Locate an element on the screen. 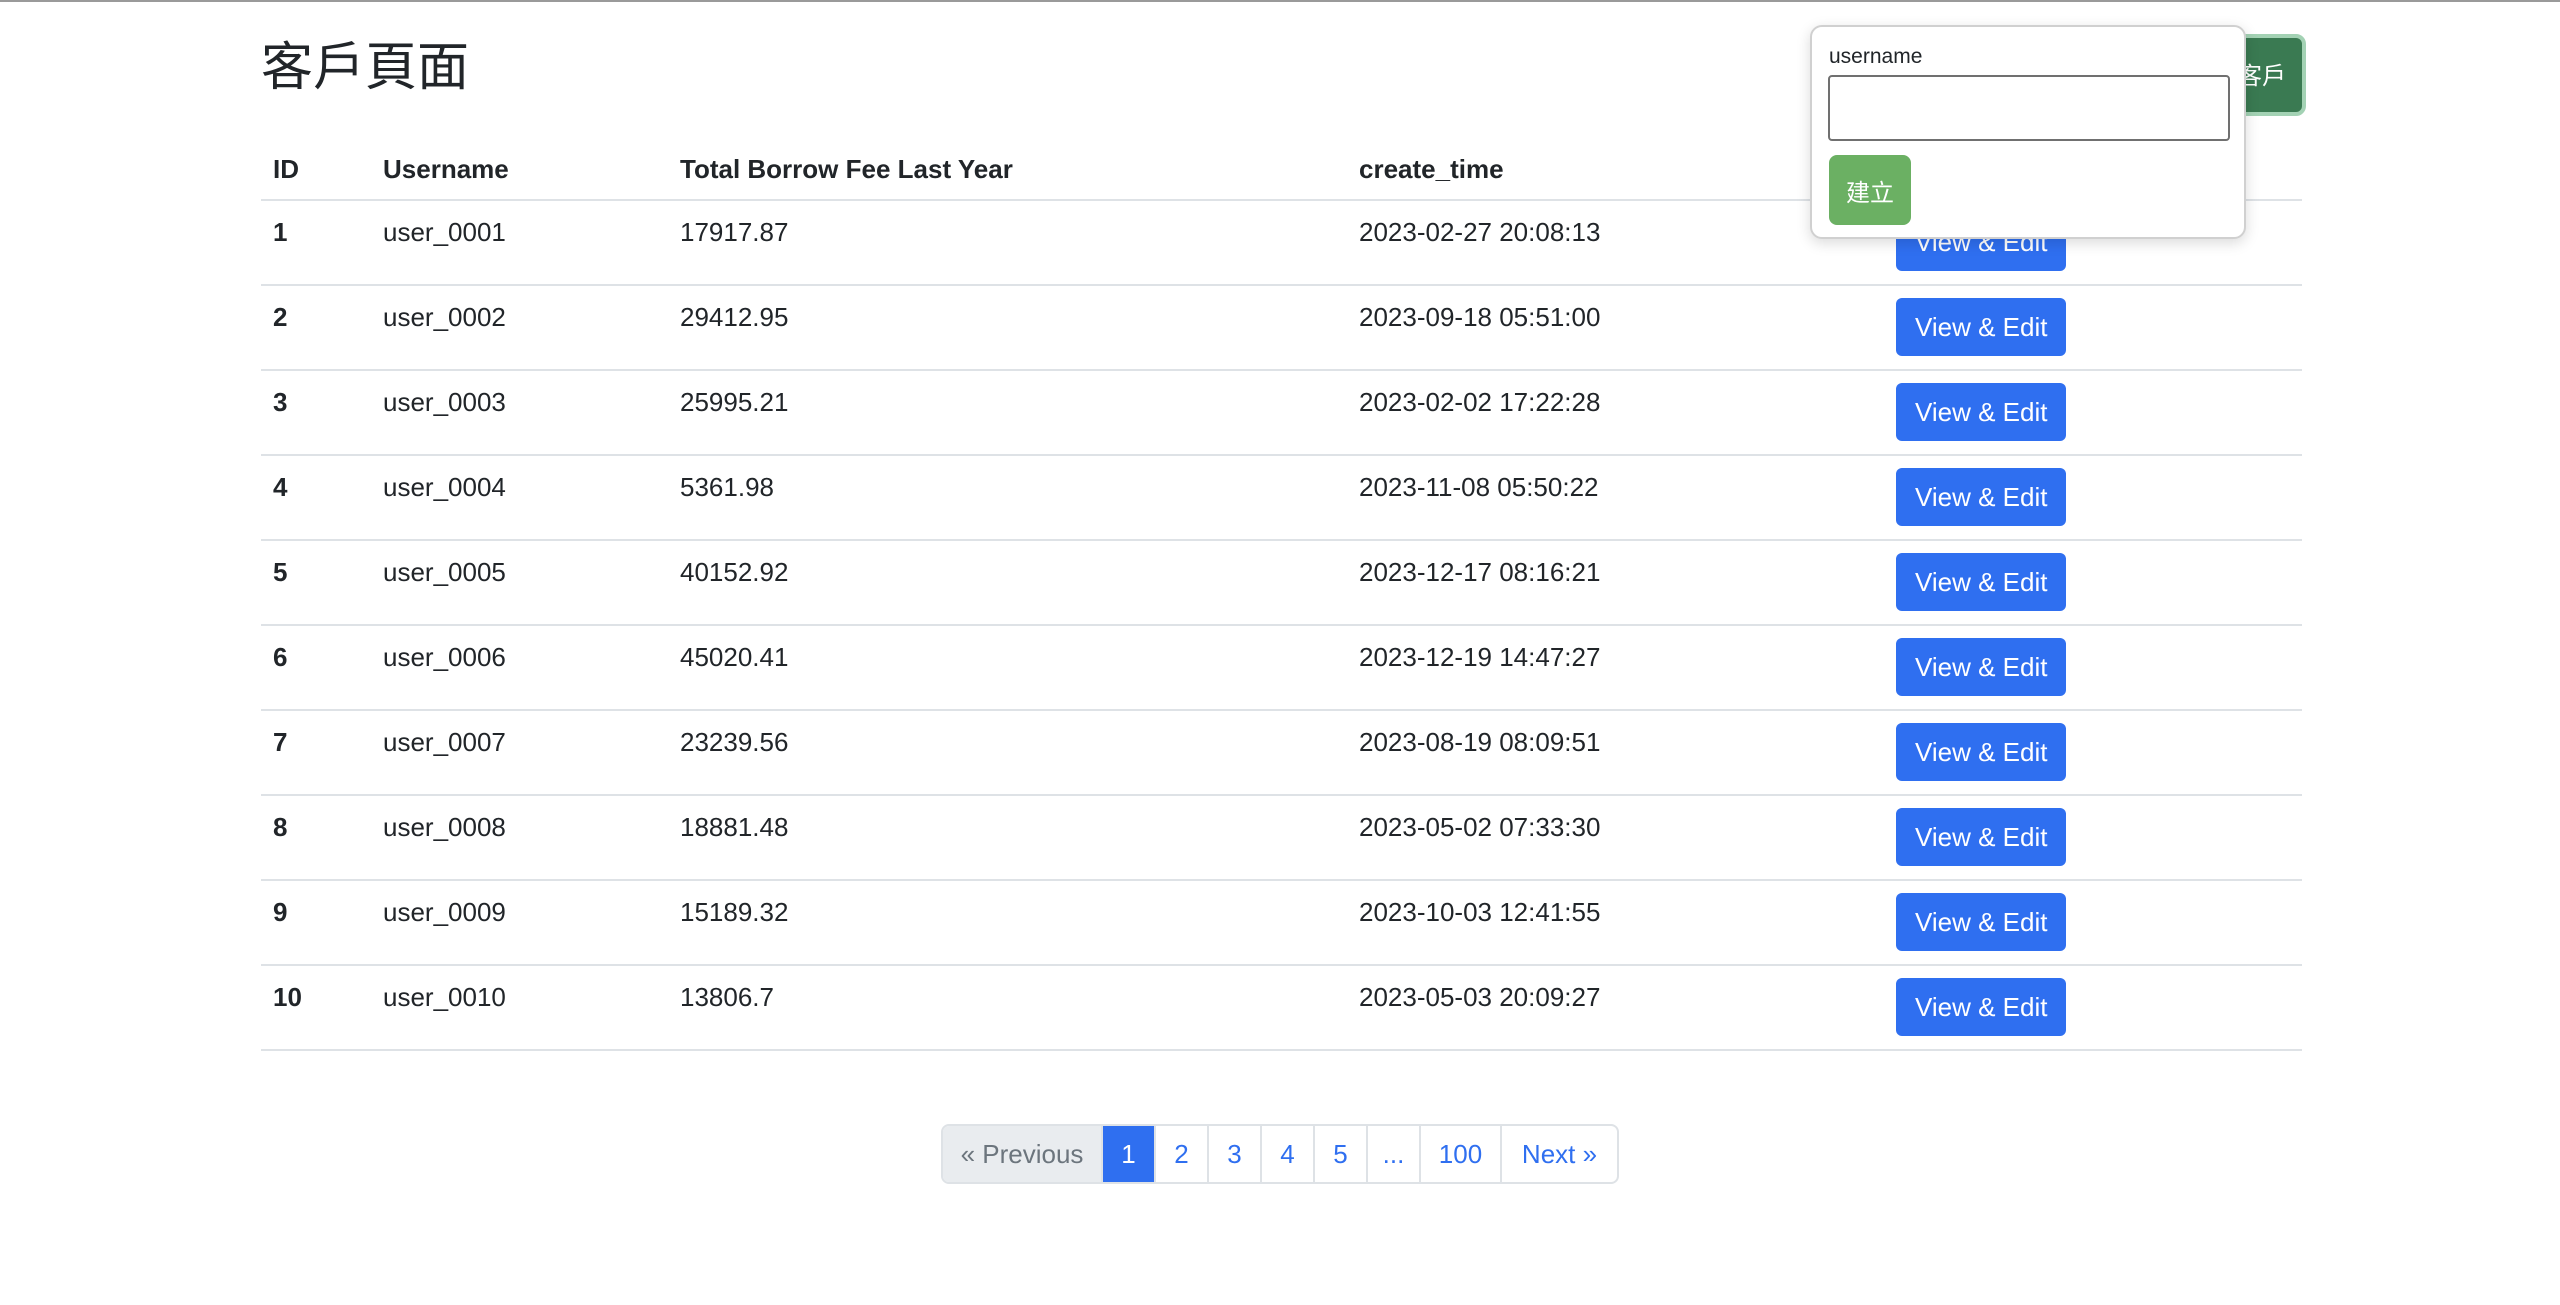 The image size is (2560, 1305). column-header-fee: Total Borrow Fee Last Year is located at coordinates (1007, 170).